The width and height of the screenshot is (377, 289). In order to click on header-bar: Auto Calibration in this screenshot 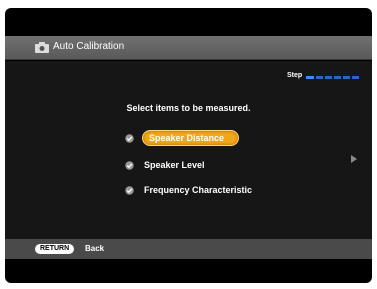, I will do `click(188, 48)`.